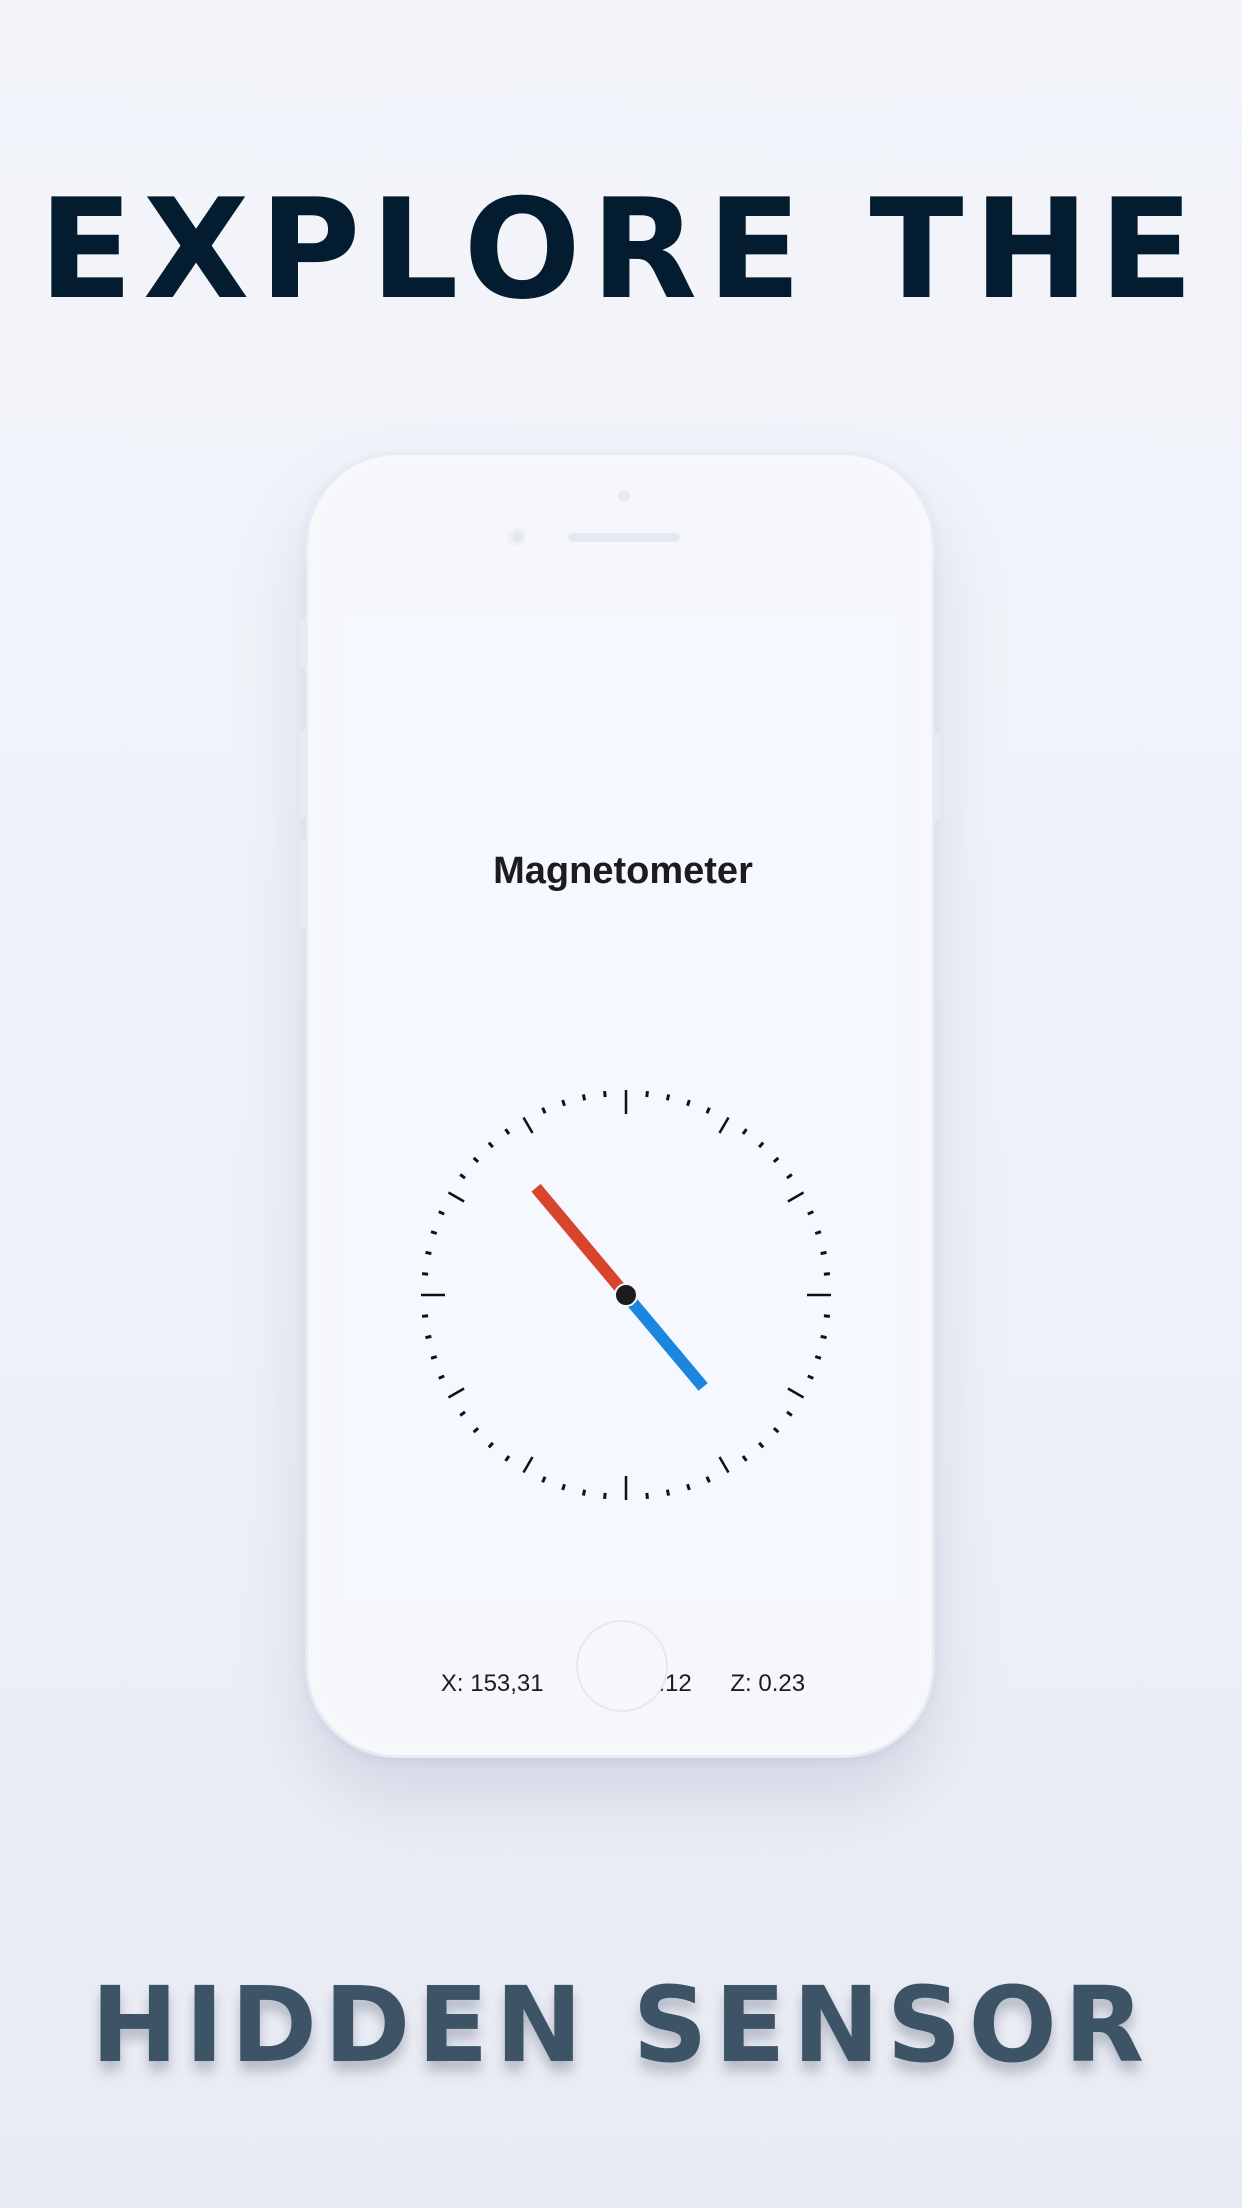 Image resolution: width=1242 pixels, height=2208 pixels. What do you see at coordinates (768, 1683) in the screenshot?
I see `readout-z: Z: 0.23` at bounding box center [768, 1683].